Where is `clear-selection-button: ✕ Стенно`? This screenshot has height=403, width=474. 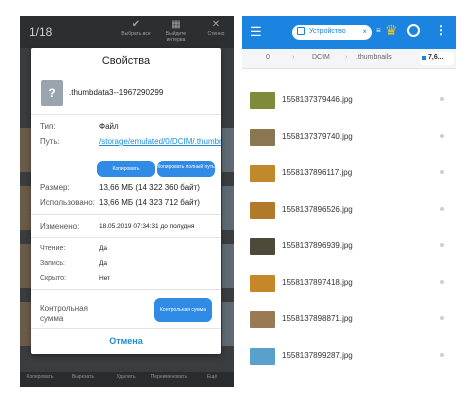 clear-selection-button: ✕ Стенно is located at coordinates (215, 28).